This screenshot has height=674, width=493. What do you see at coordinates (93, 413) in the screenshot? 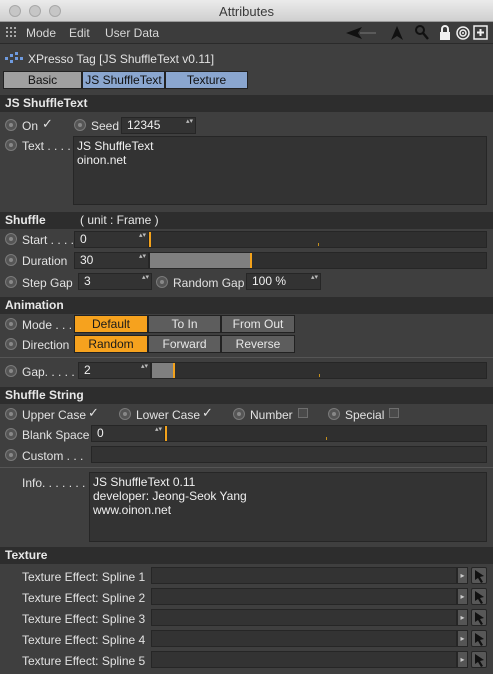
I see `uppercase-checkbox: ✓` at bounding box center [93, 413].